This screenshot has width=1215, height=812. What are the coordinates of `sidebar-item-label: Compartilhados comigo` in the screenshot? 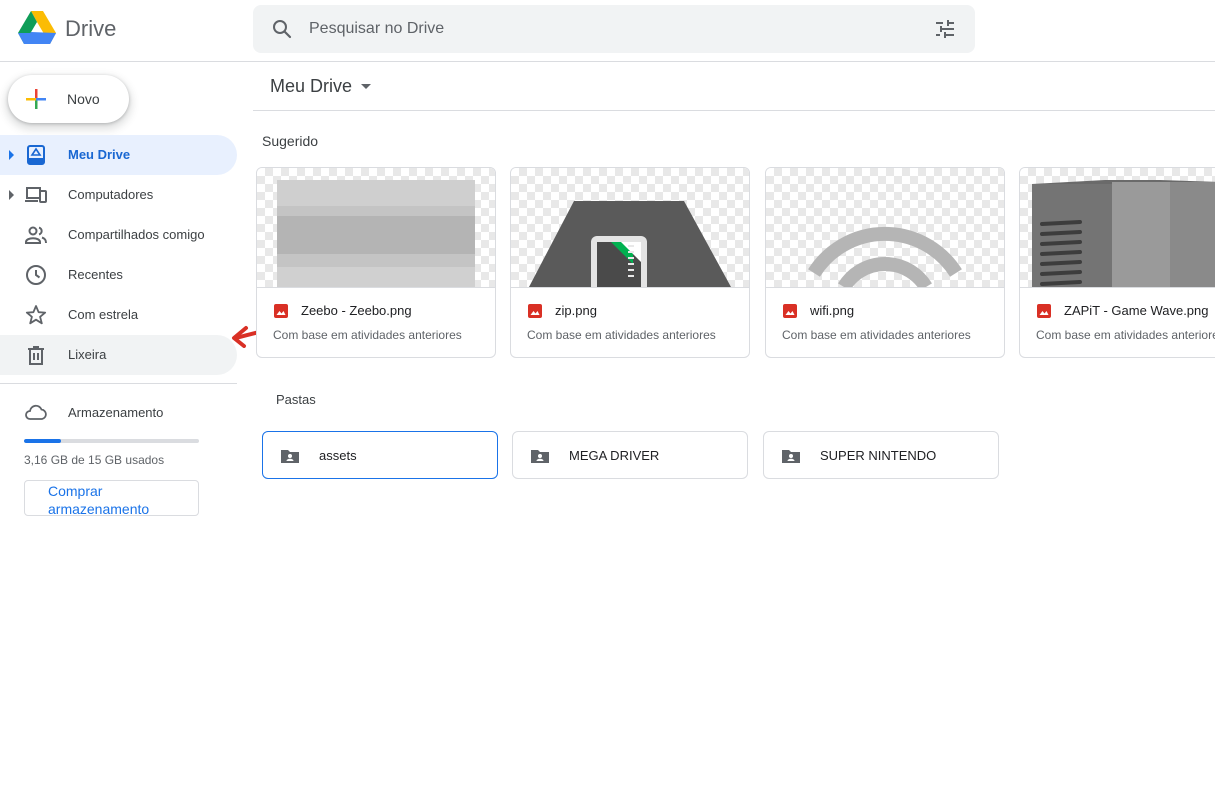 It's located at (136, 234).